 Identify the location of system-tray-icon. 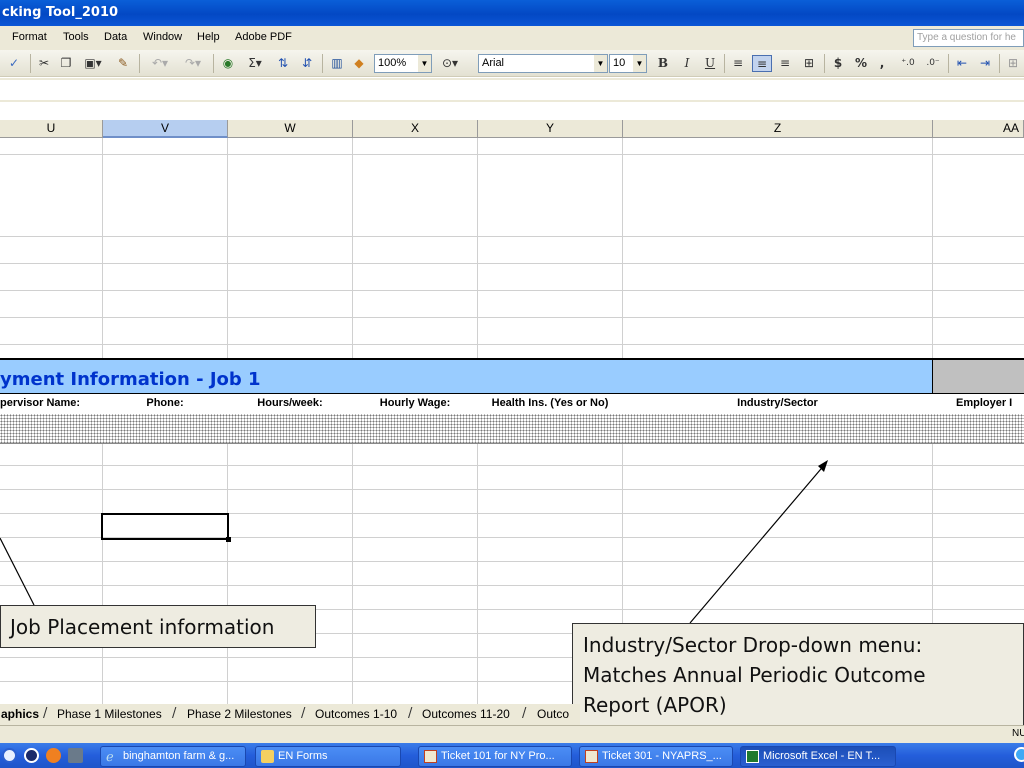
(1019, 754).